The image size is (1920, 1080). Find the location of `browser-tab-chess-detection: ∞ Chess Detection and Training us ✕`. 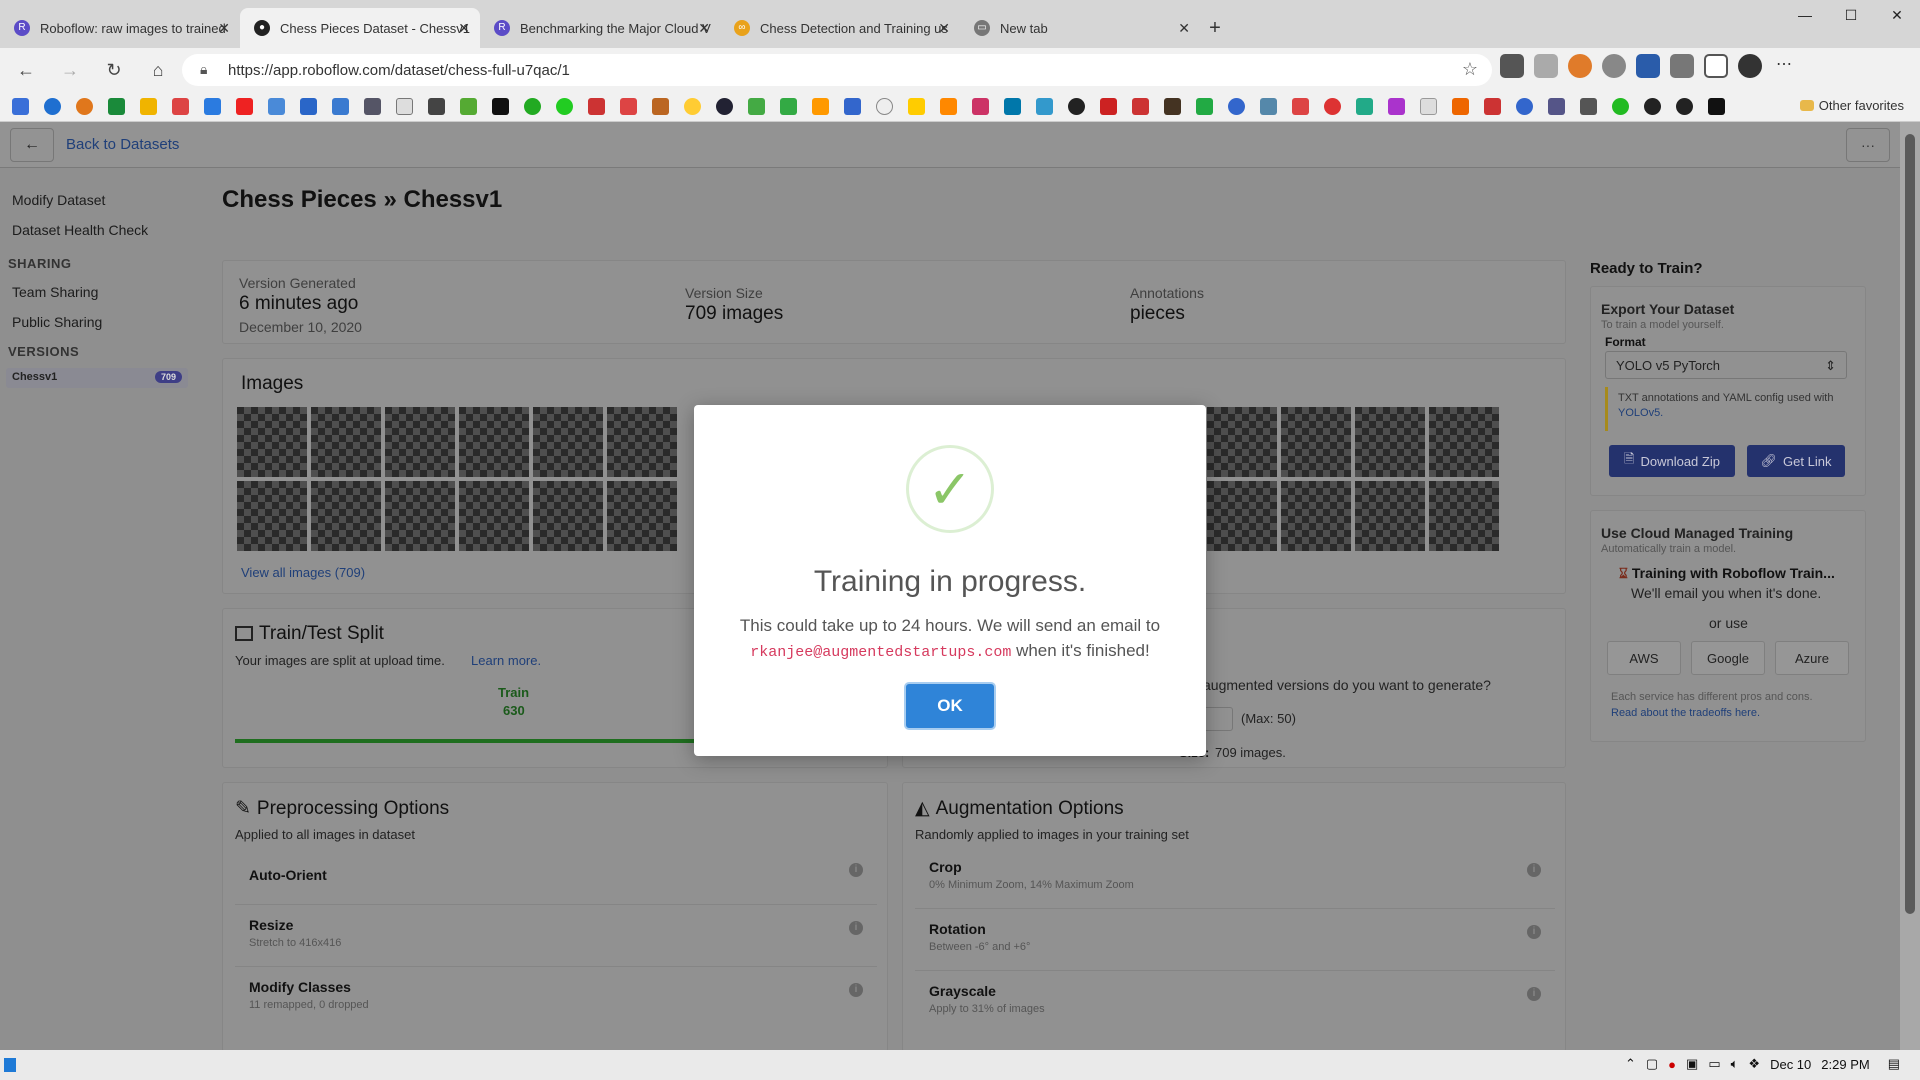

browser-tab-chess-detection: ∞ Chess Detection and Training us ✕ is located at coordinates (840, 28).